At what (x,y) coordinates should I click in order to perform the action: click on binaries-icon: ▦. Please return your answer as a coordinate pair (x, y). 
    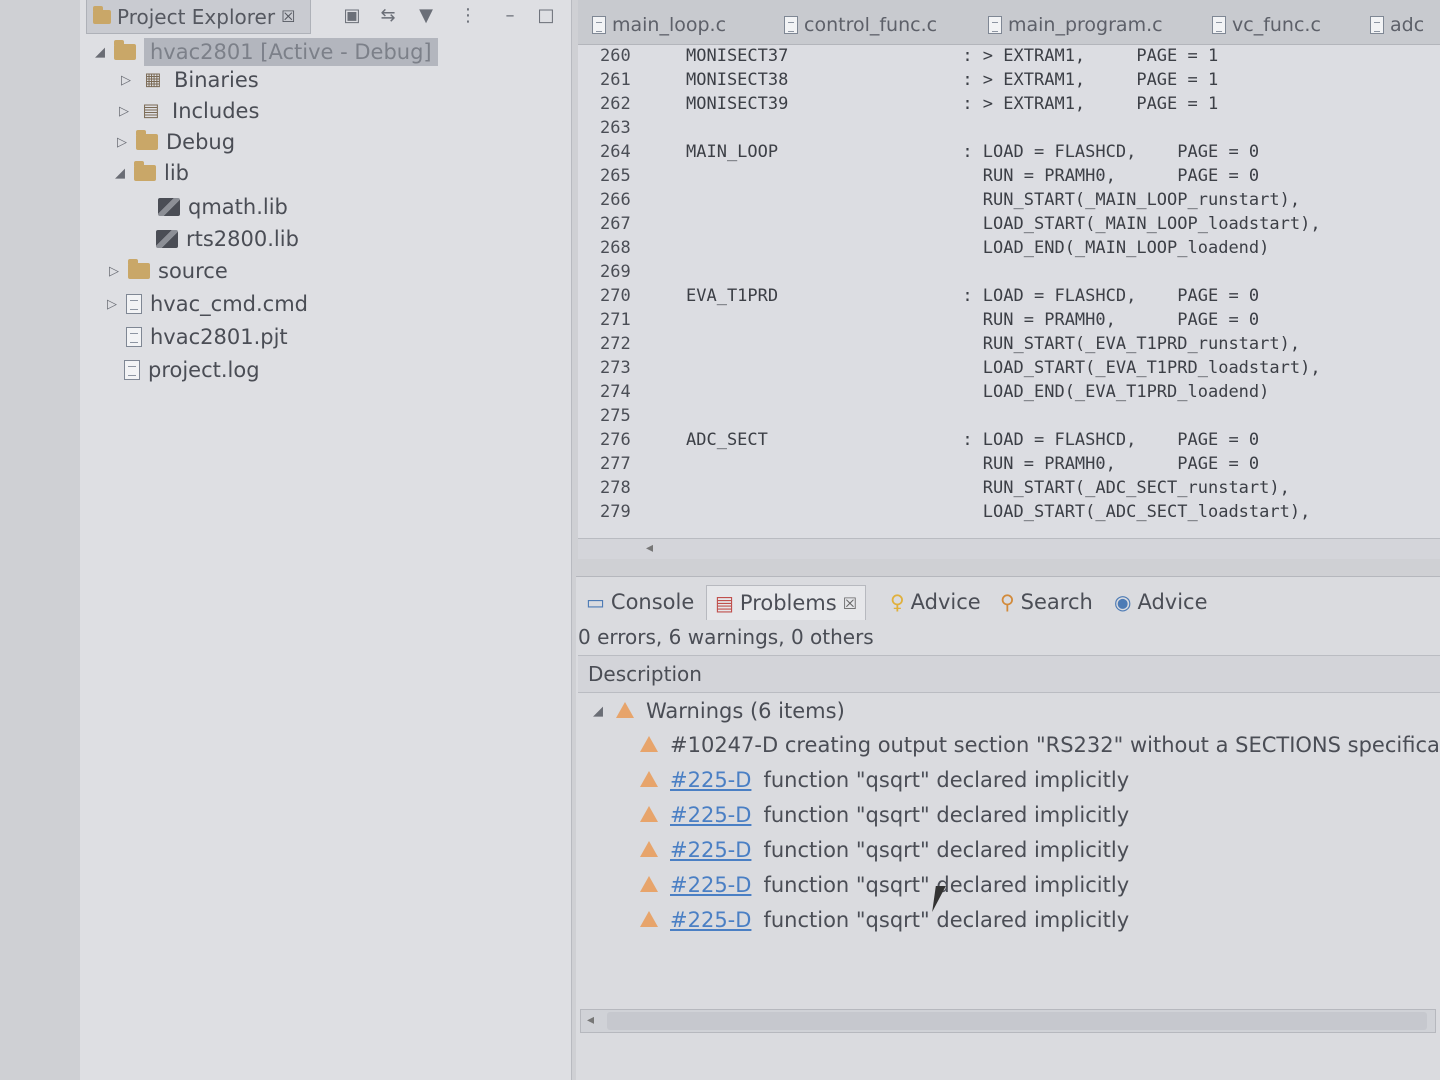
    Looking at the image, I should click on (153, 79).